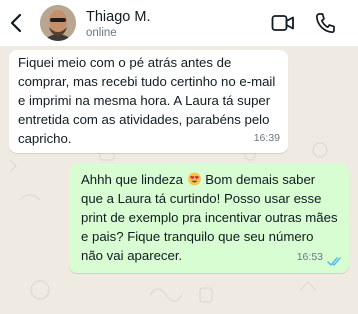 The image size is (358, 314). I want to click on video-camera-icon, so click(282, 23).